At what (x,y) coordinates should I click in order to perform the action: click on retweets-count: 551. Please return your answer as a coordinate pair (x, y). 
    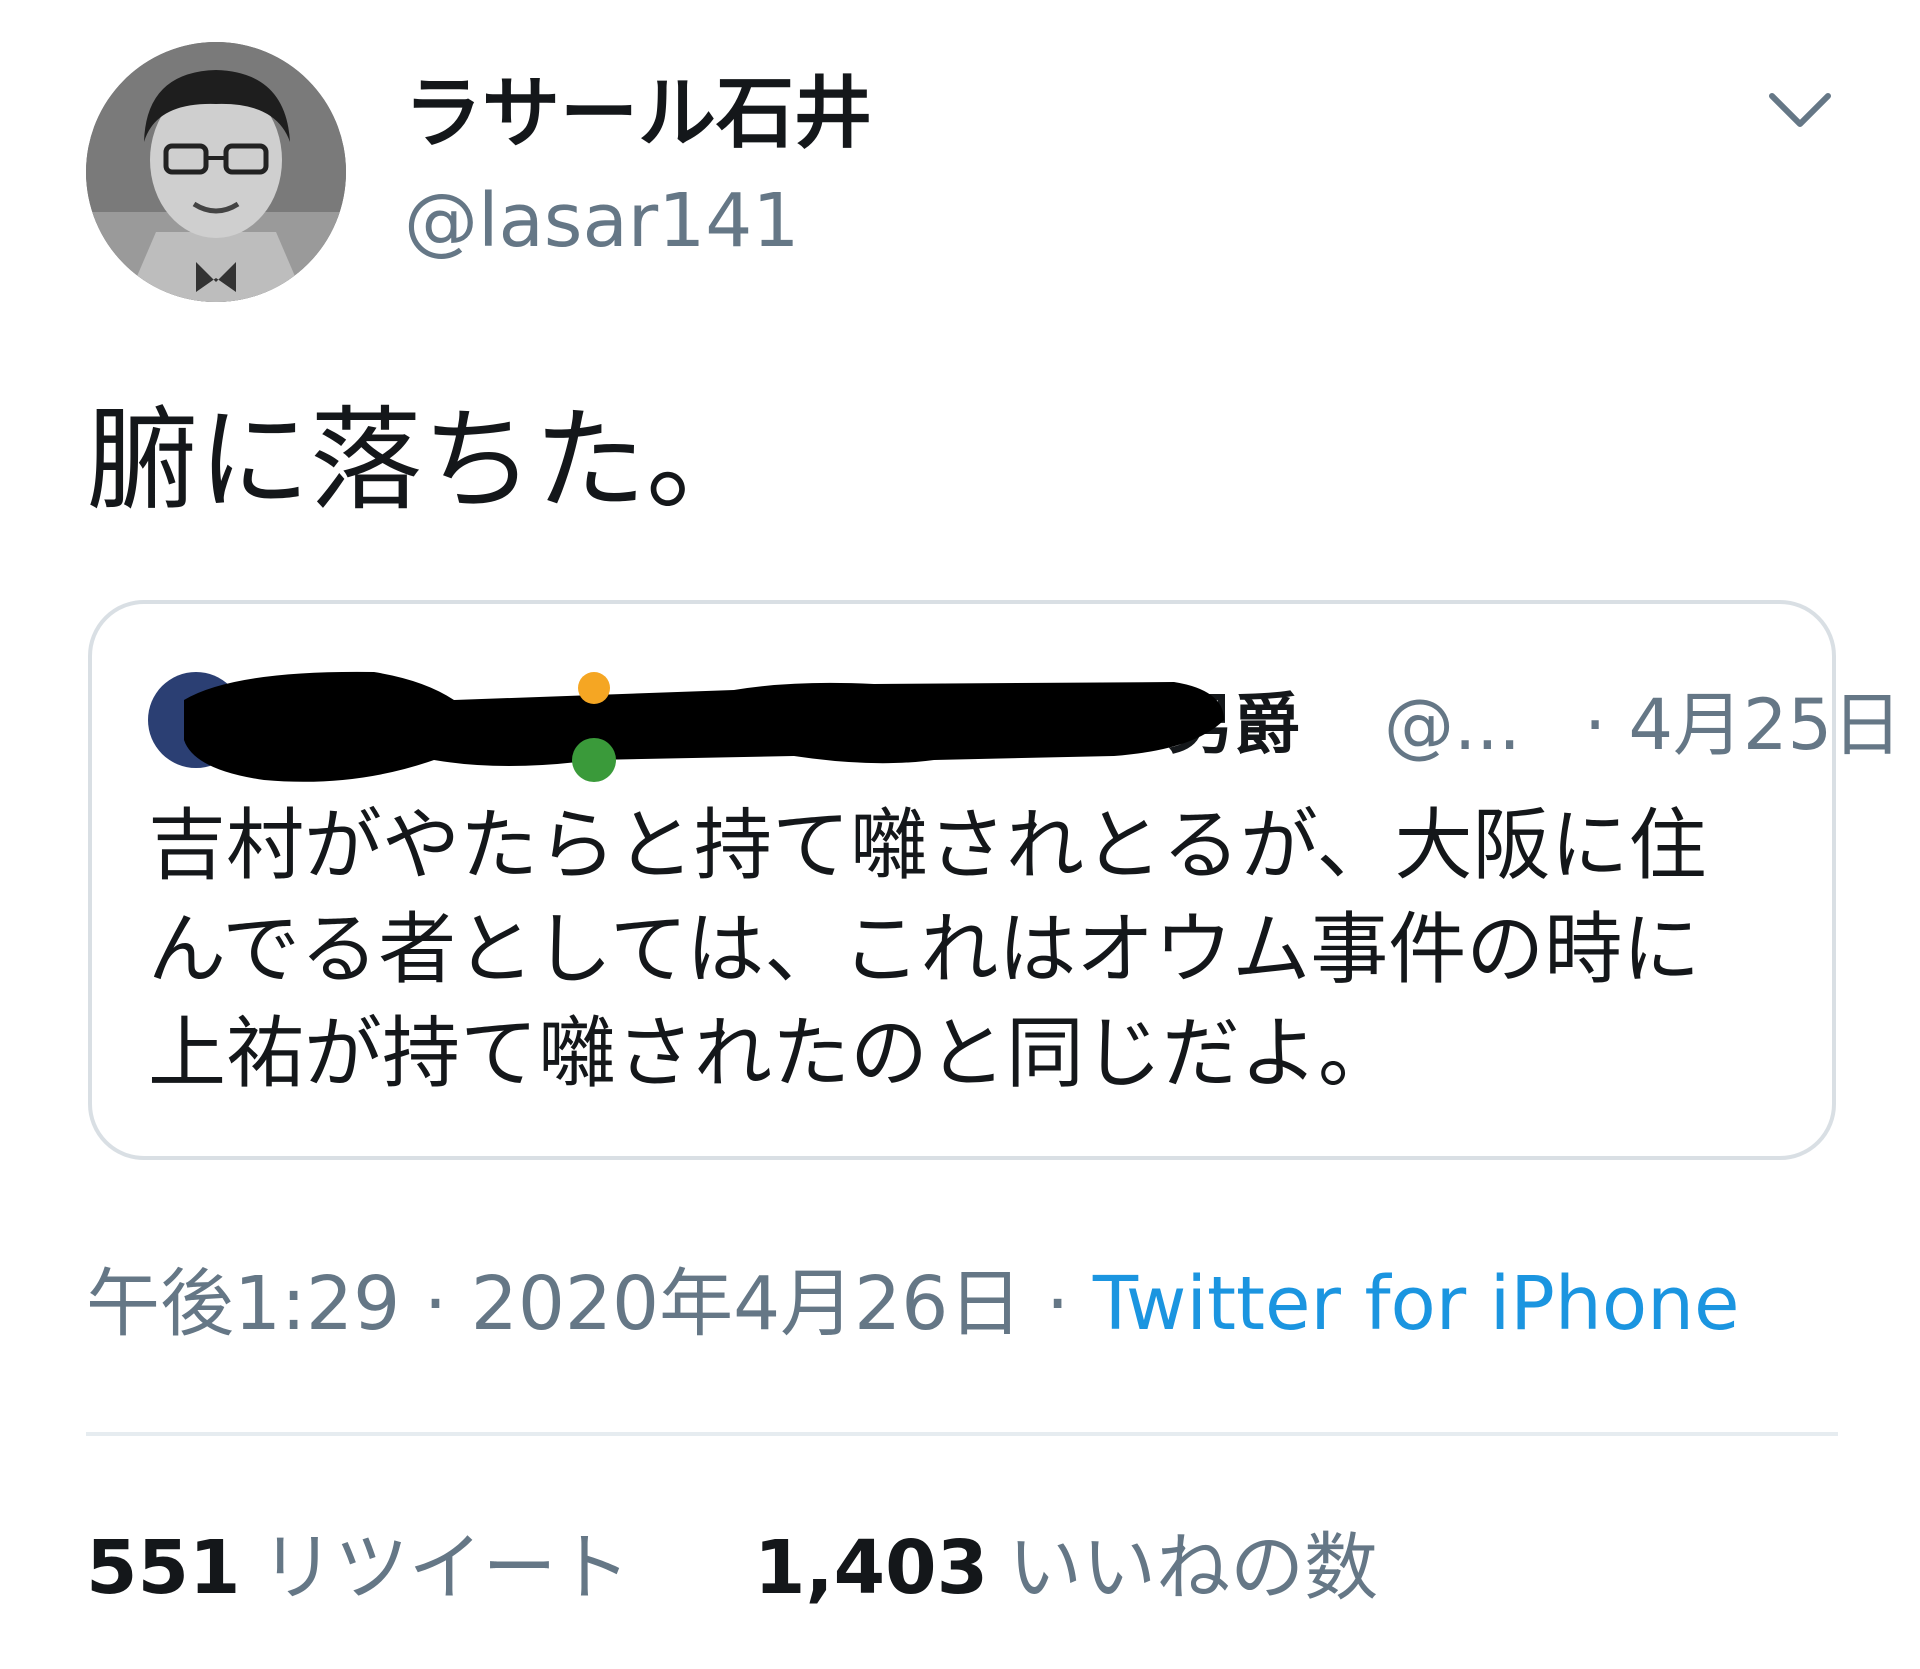
    Looking at the image, I should click on (163, 1568).